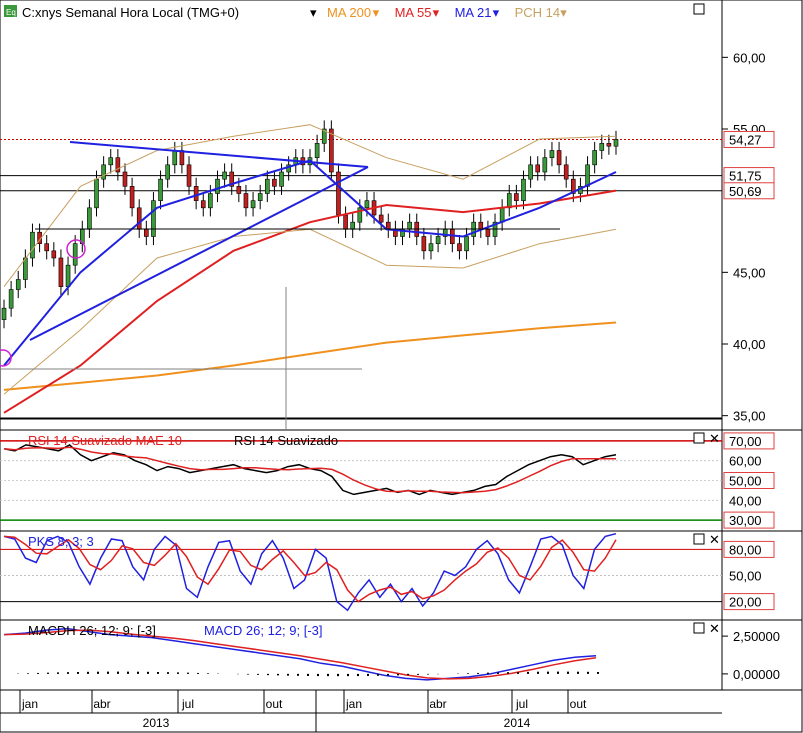  I want to click on pks-label: PKS 8; 3; 3, so click(61, 541).